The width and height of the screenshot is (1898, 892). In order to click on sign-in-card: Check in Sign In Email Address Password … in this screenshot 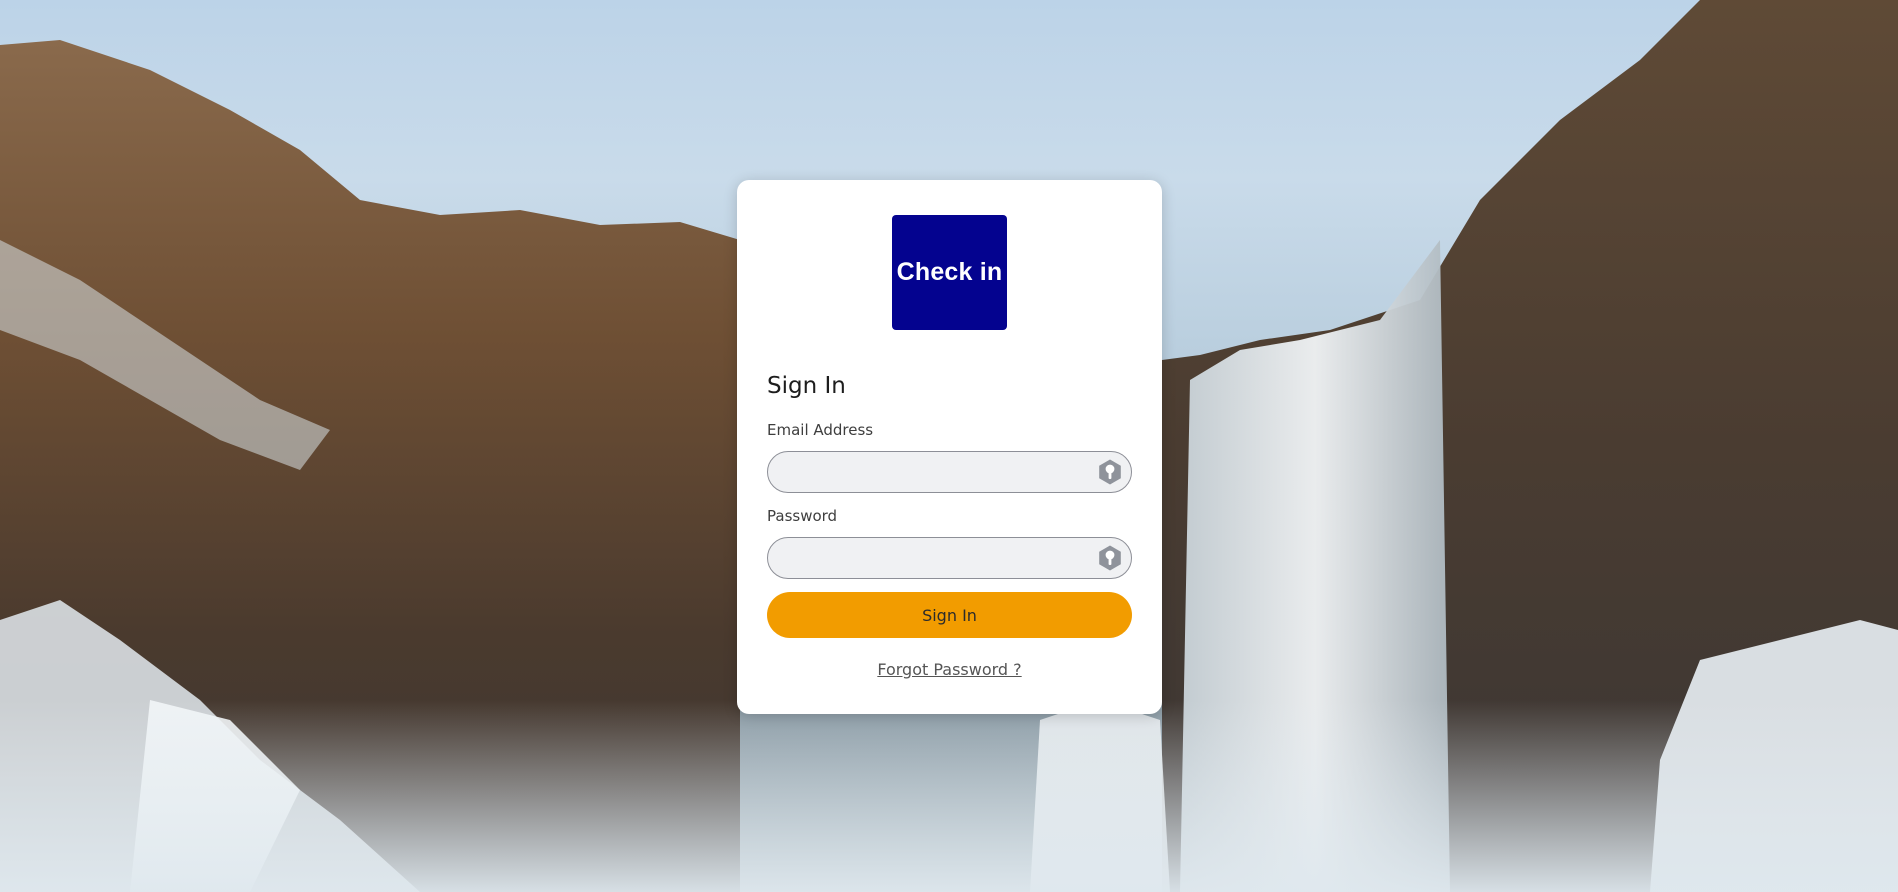, I will do `click(949, 447)`.